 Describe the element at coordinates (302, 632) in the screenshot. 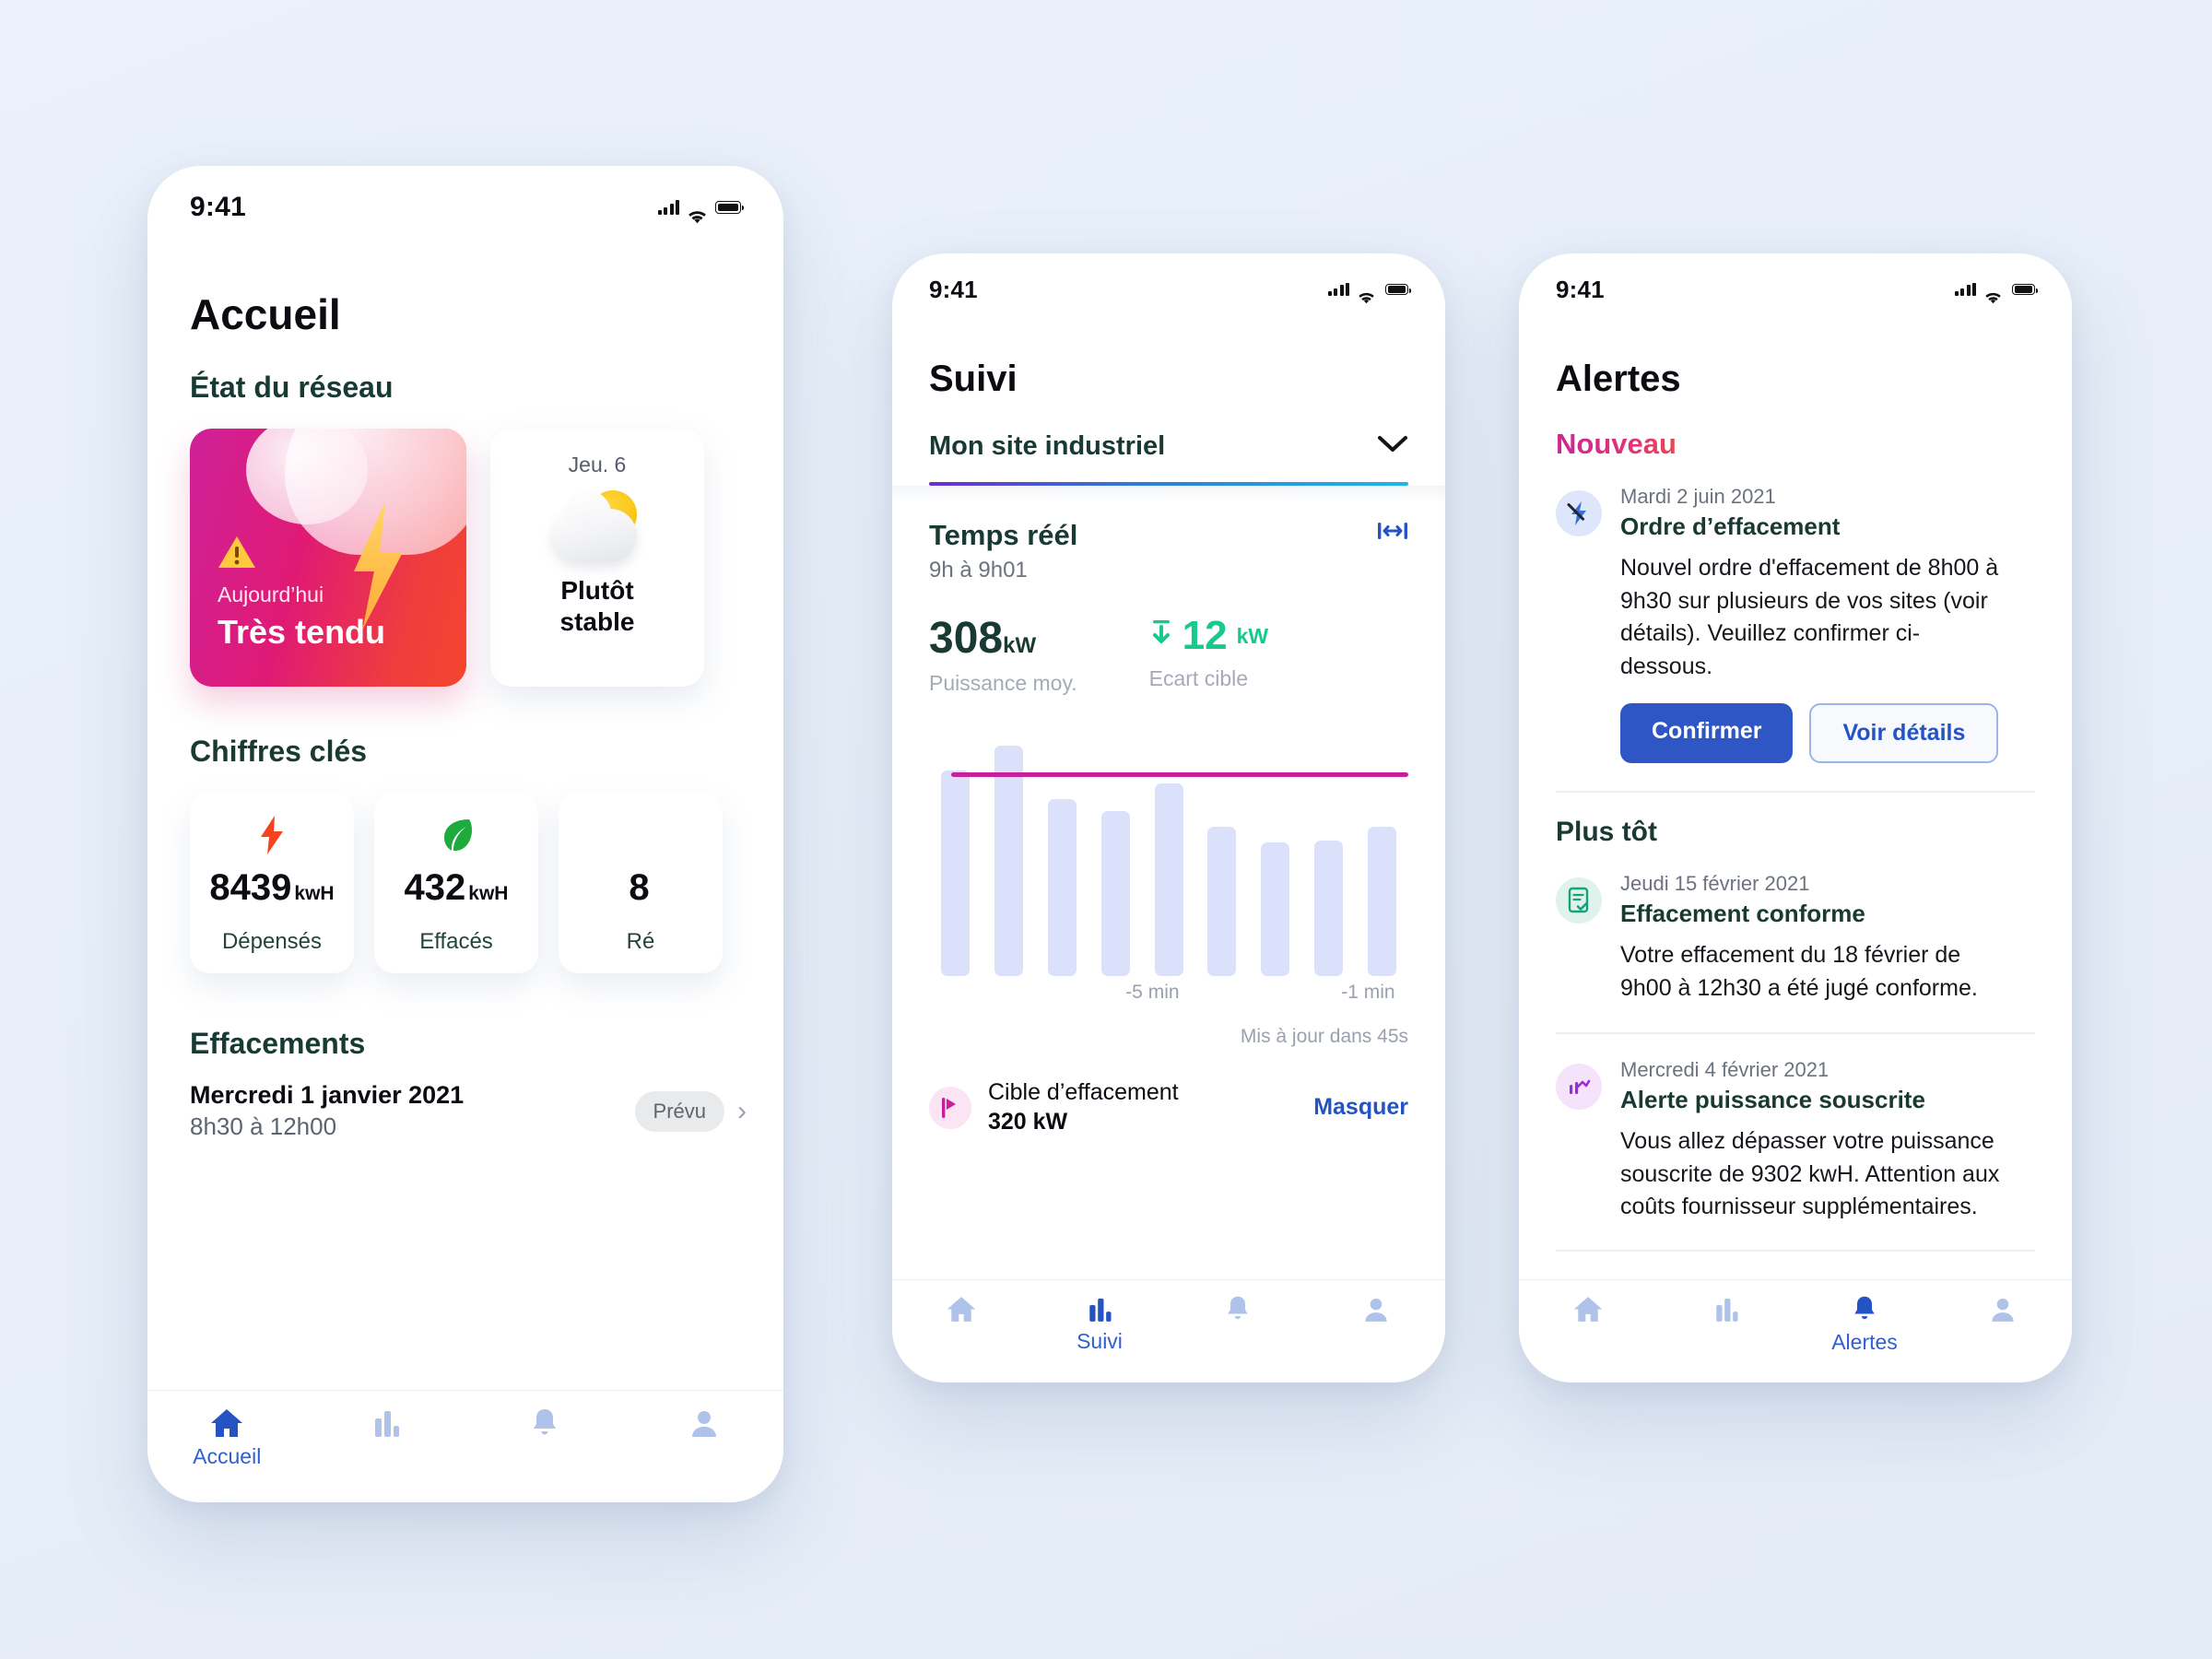

I see `network-today-value: Très tendu` at that location.